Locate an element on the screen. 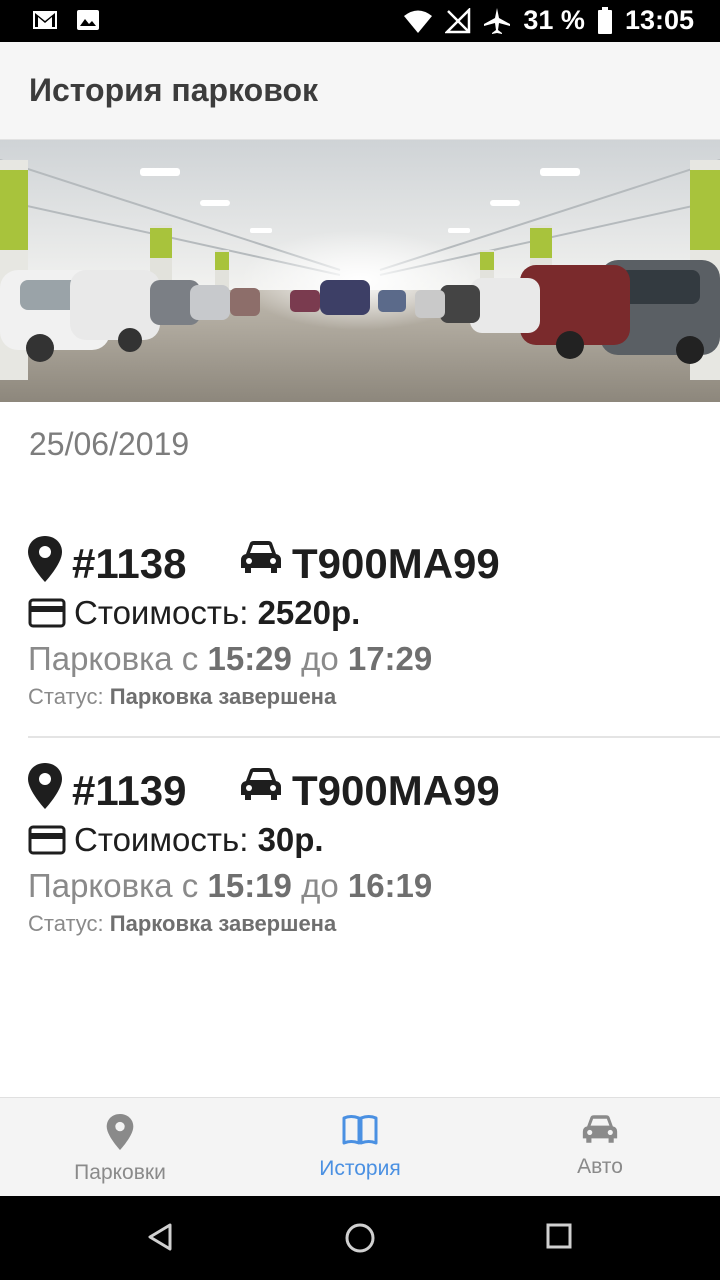 This screenshot has width=720, height=1280. parking-period: Парковка с 15:19 до 16:19 is located at coordinates (230, 885).